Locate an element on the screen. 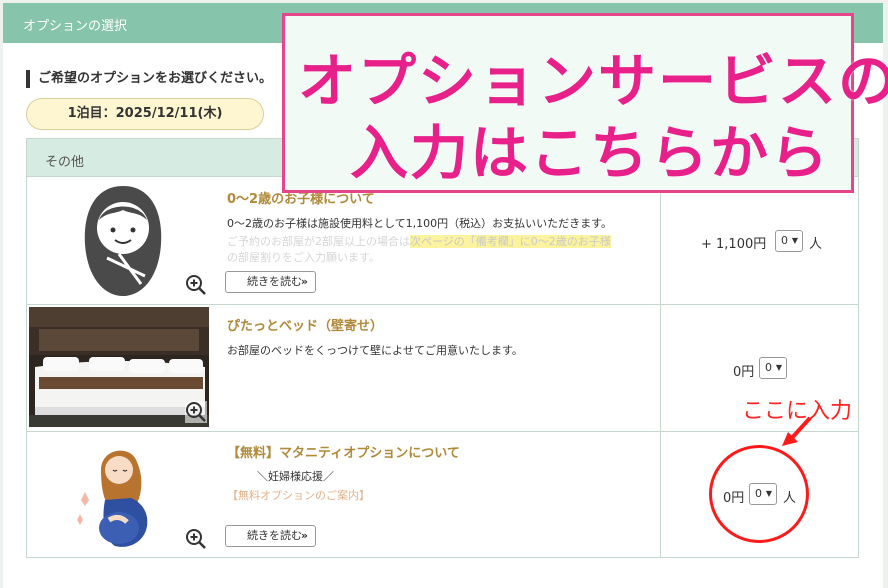 Image resolution: width=888 pixels, height=588 pixels. highlighted-text: 次ページの「備考欄」に0～2歳のお子様 is located at coordinates (510, 241).